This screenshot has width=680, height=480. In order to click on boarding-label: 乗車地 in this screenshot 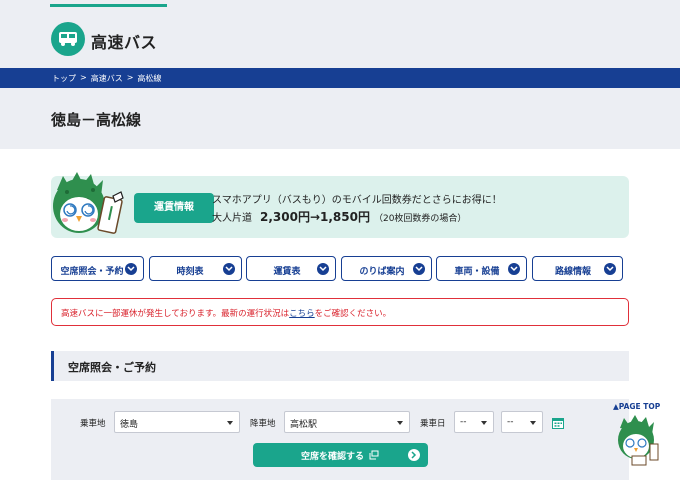, I will do `click(93, 424)`.